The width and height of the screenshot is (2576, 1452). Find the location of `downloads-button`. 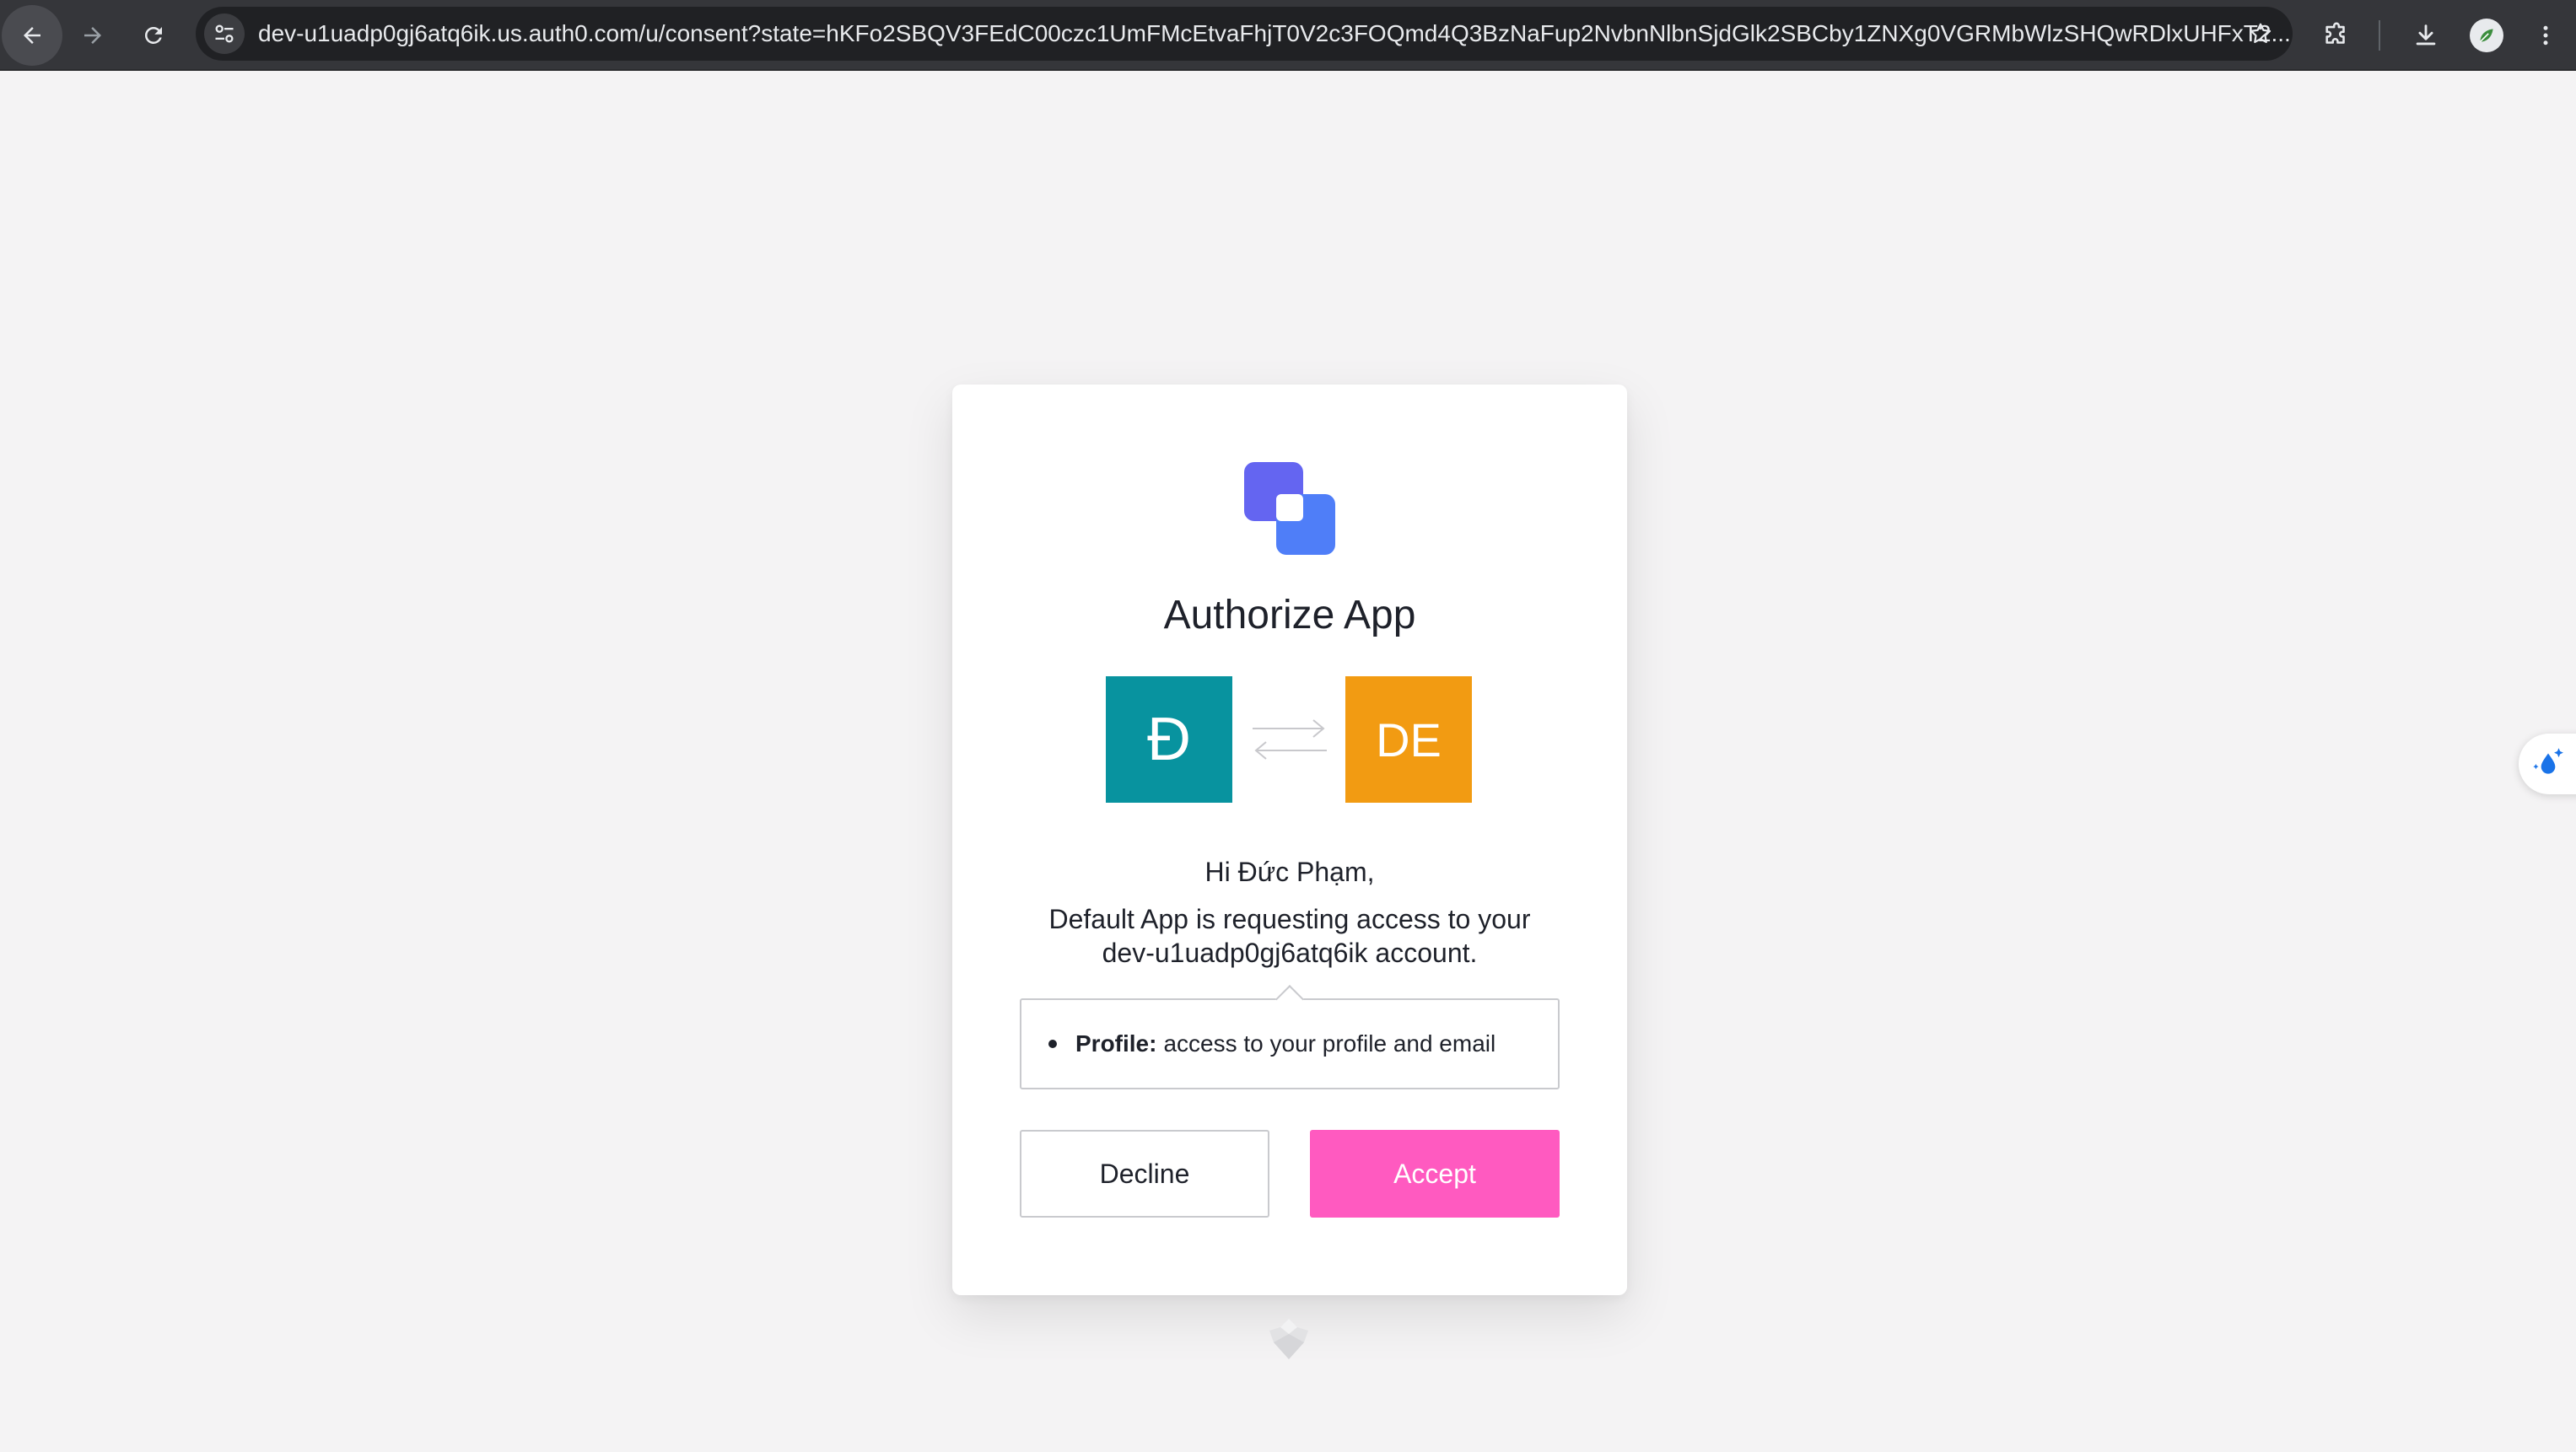

downloads-button is located at coordinates (2426, 35).